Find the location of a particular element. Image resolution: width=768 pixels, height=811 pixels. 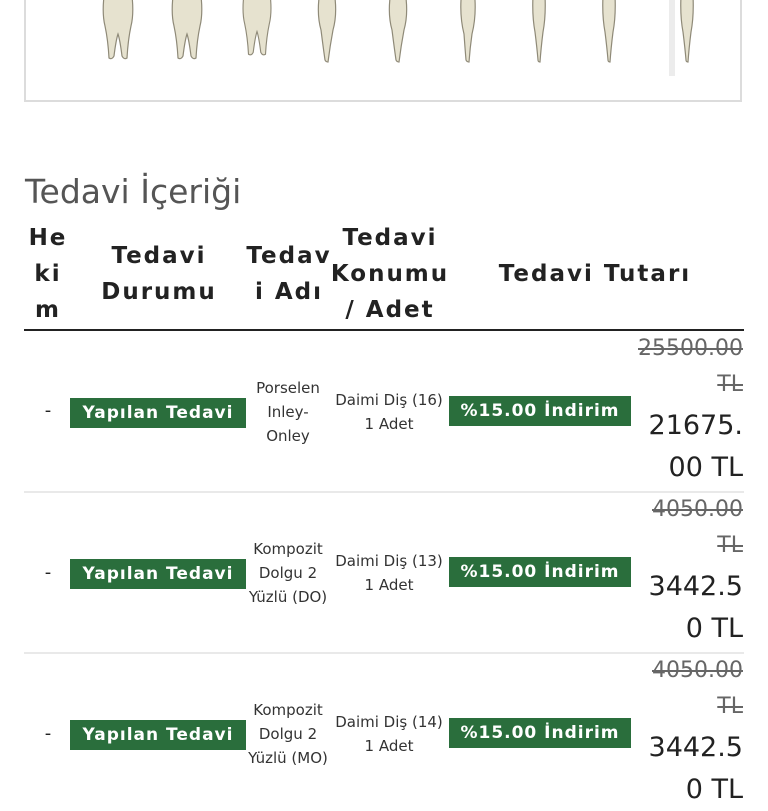

treatment-position: Daimi Diş (14) is located at coordinates (389, 722).